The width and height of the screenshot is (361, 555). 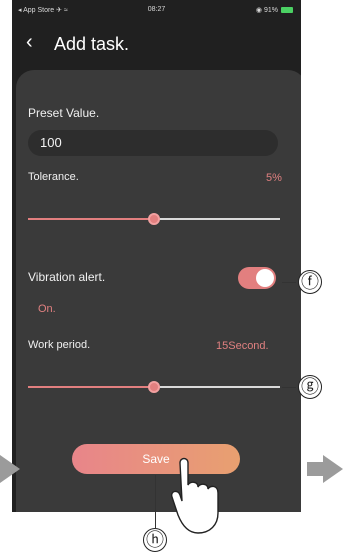 I want to click on tolerance-slider-fill, so click(x=91, y=219).